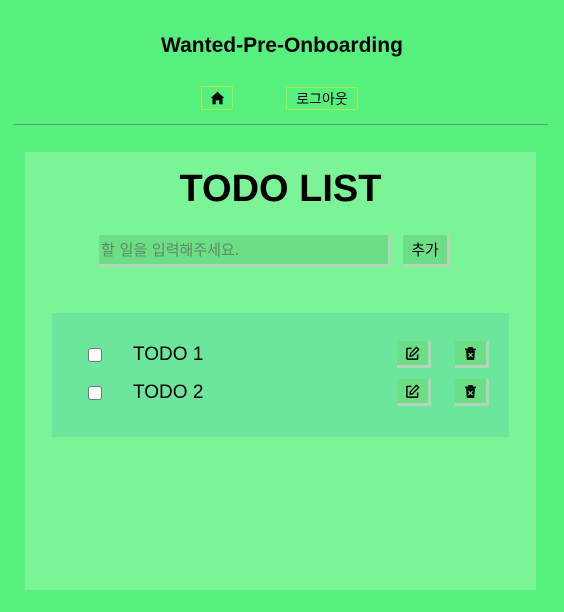 The width and height of the screenshot is (564, 612). What do you see at coordinates (245, 251) in the screenshot?
I see `todo-input` at bounding box center [245, 251].